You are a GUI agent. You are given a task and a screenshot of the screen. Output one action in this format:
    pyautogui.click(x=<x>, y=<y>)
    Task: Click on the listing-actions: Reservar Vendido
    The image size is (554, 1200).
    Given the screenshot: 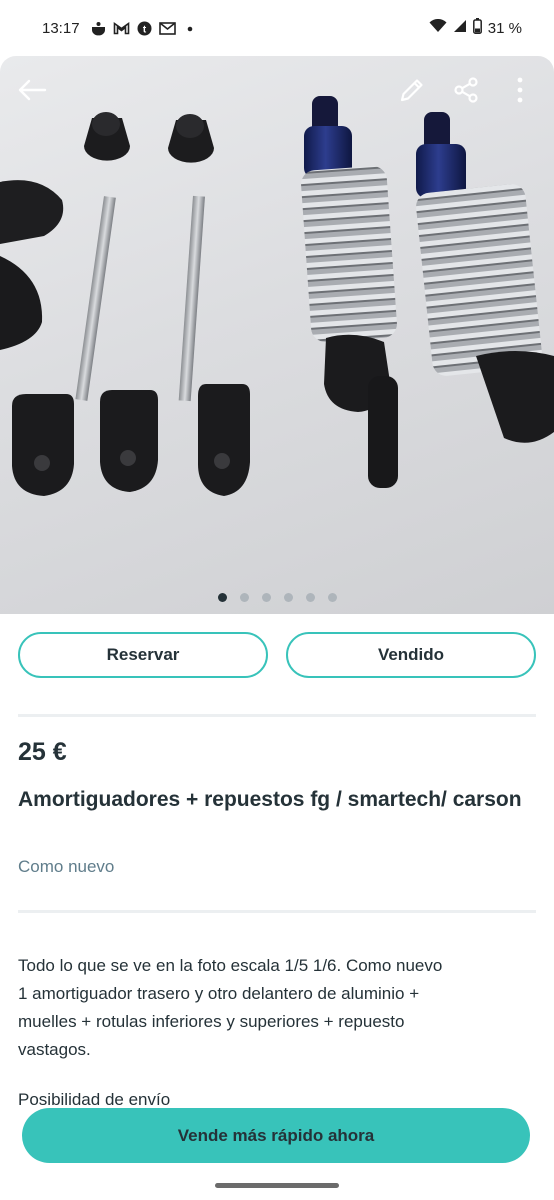 What is the action you would take?
    pyautogui.click(x=277, y=655)
    